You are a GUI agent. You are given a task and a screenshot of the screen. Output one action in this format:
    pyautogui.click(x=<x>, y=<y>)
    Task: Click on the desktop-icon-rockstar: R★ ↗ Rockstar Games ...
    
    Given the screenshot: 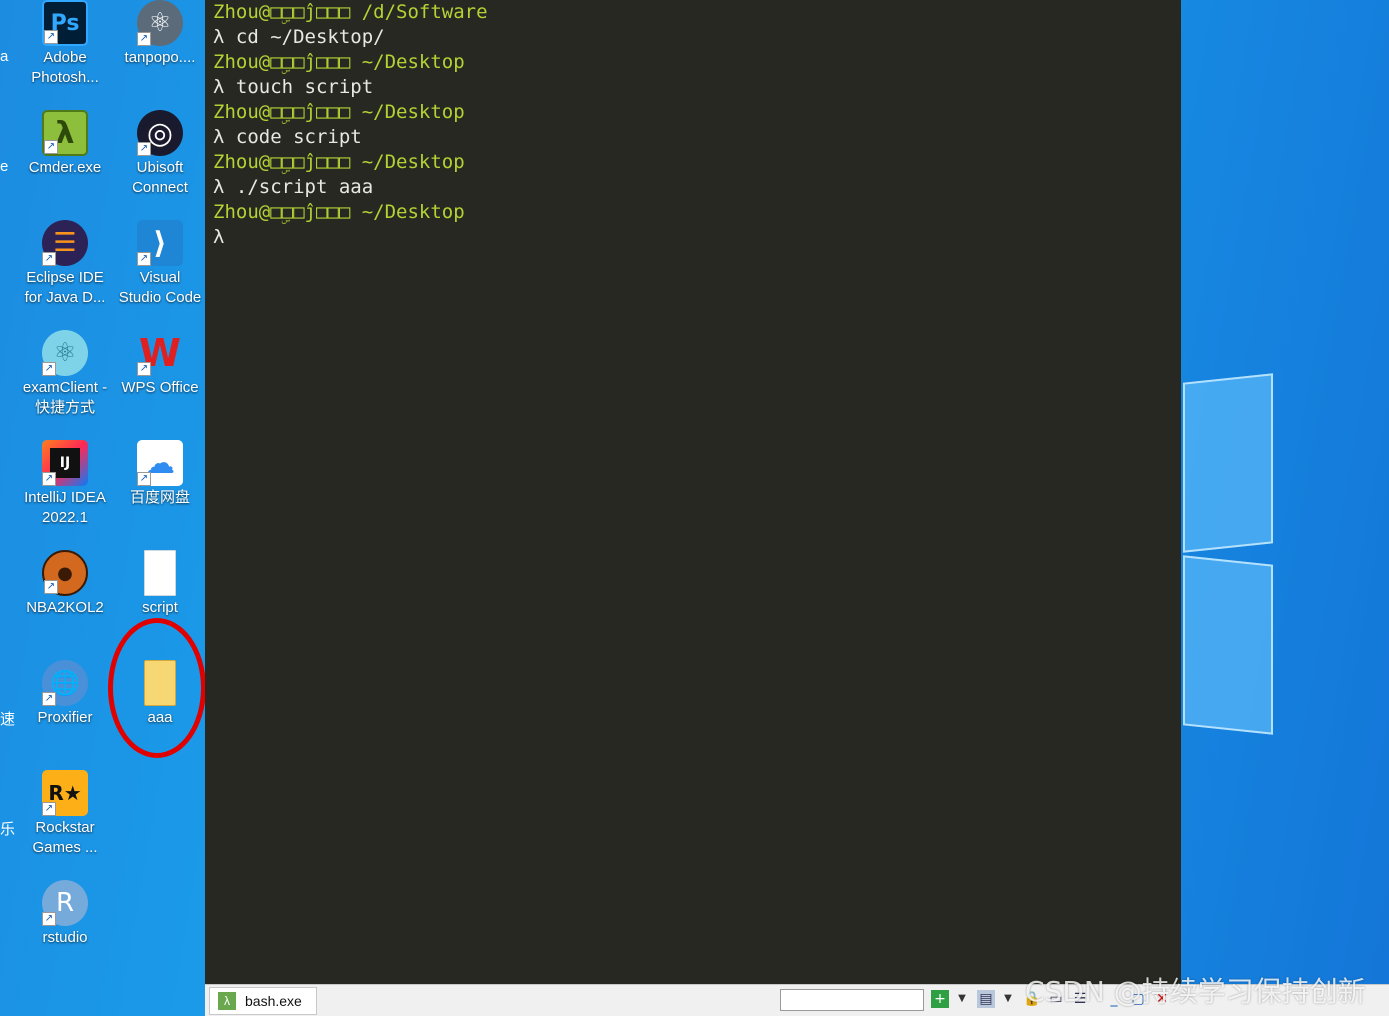 What is the action you would take?
    pyautogui.click(x=65, y=825)
    